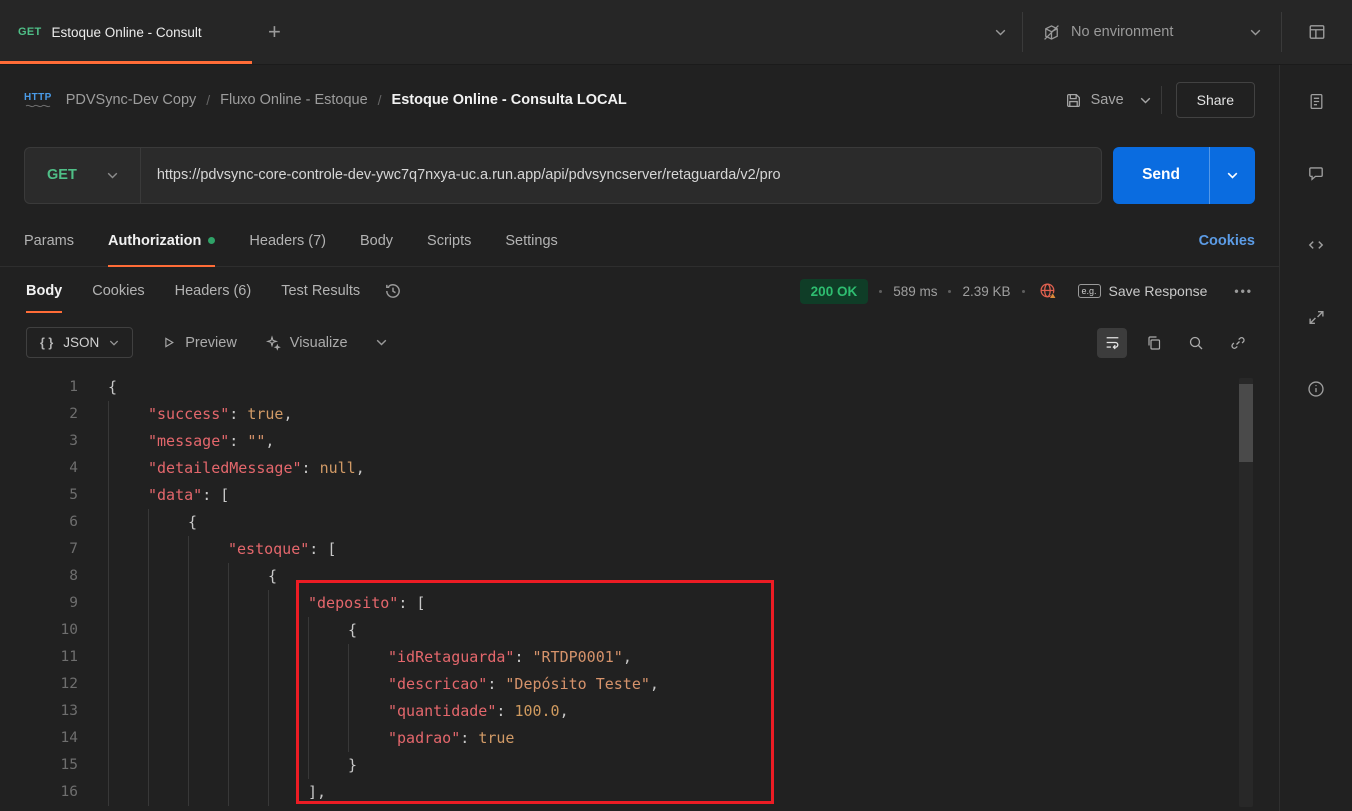 The image size is (1352, 811). I want to click on save-response-button: e.g. Save Response, so click(1142, 291).